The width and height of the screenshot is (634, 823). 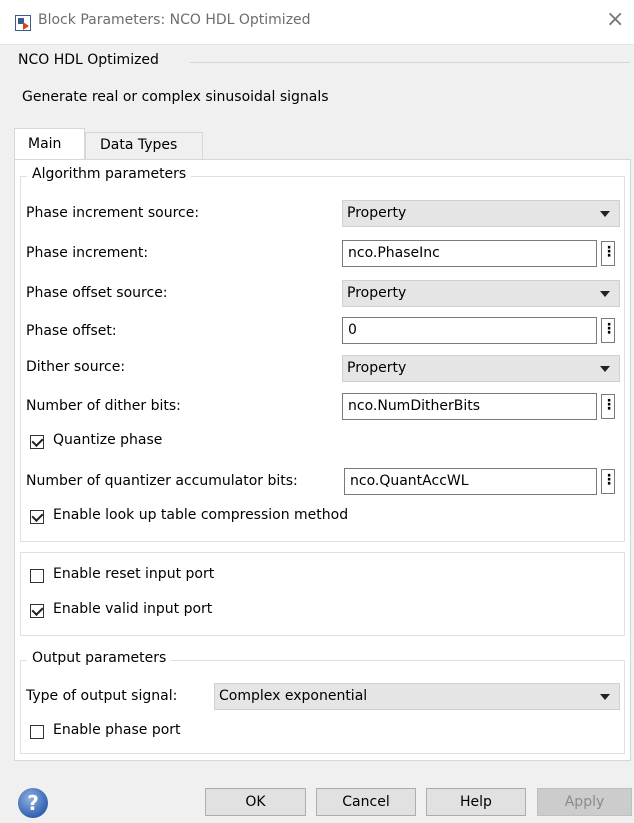 I want to click on num-quantizer-bits-input: nco.QuantAccWL, so click(x=470, y=481).